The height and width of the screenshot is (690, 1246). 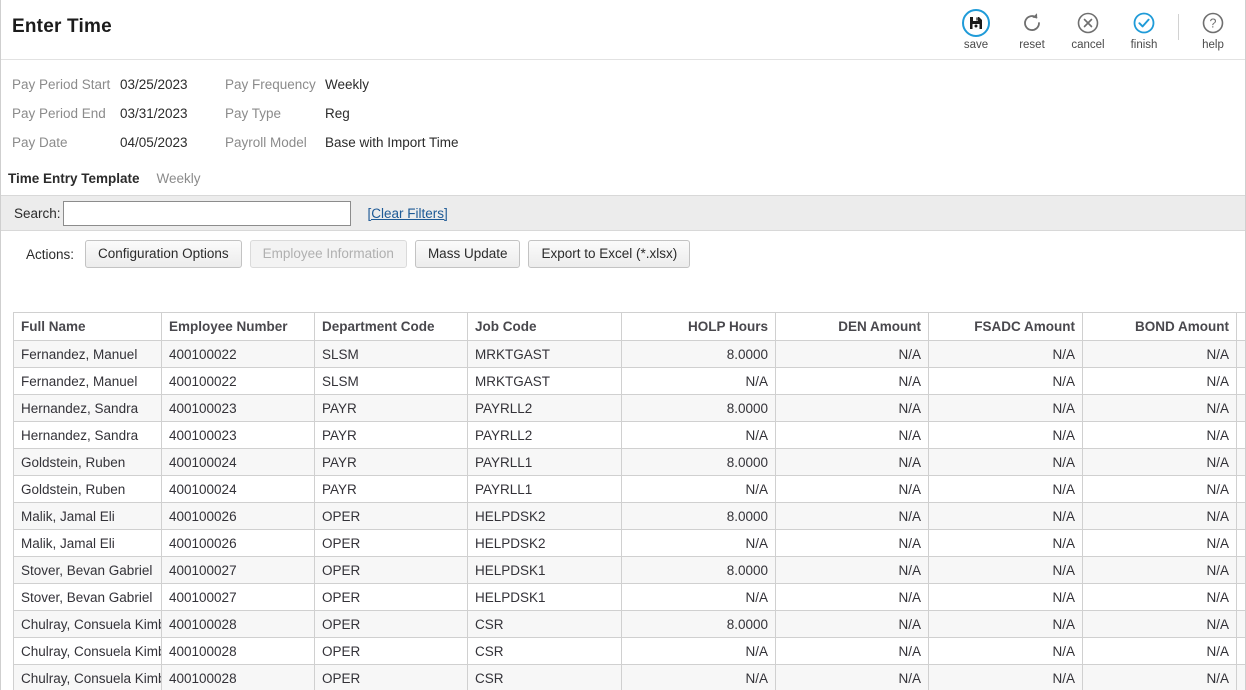 I want to click on cancel-button: cancel, so click(x=1088, y=26).